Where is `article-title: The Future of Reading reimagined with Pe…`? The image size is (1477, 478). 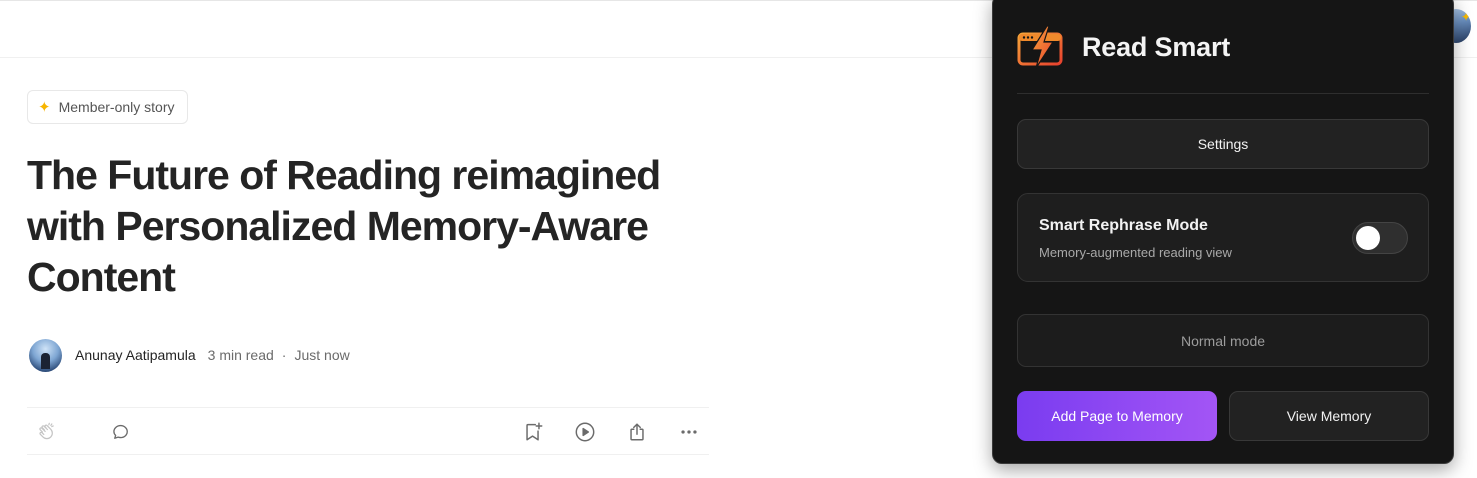 article-title: The Future of Reading reimagined with Pe… is located at coordinates (344, 226).